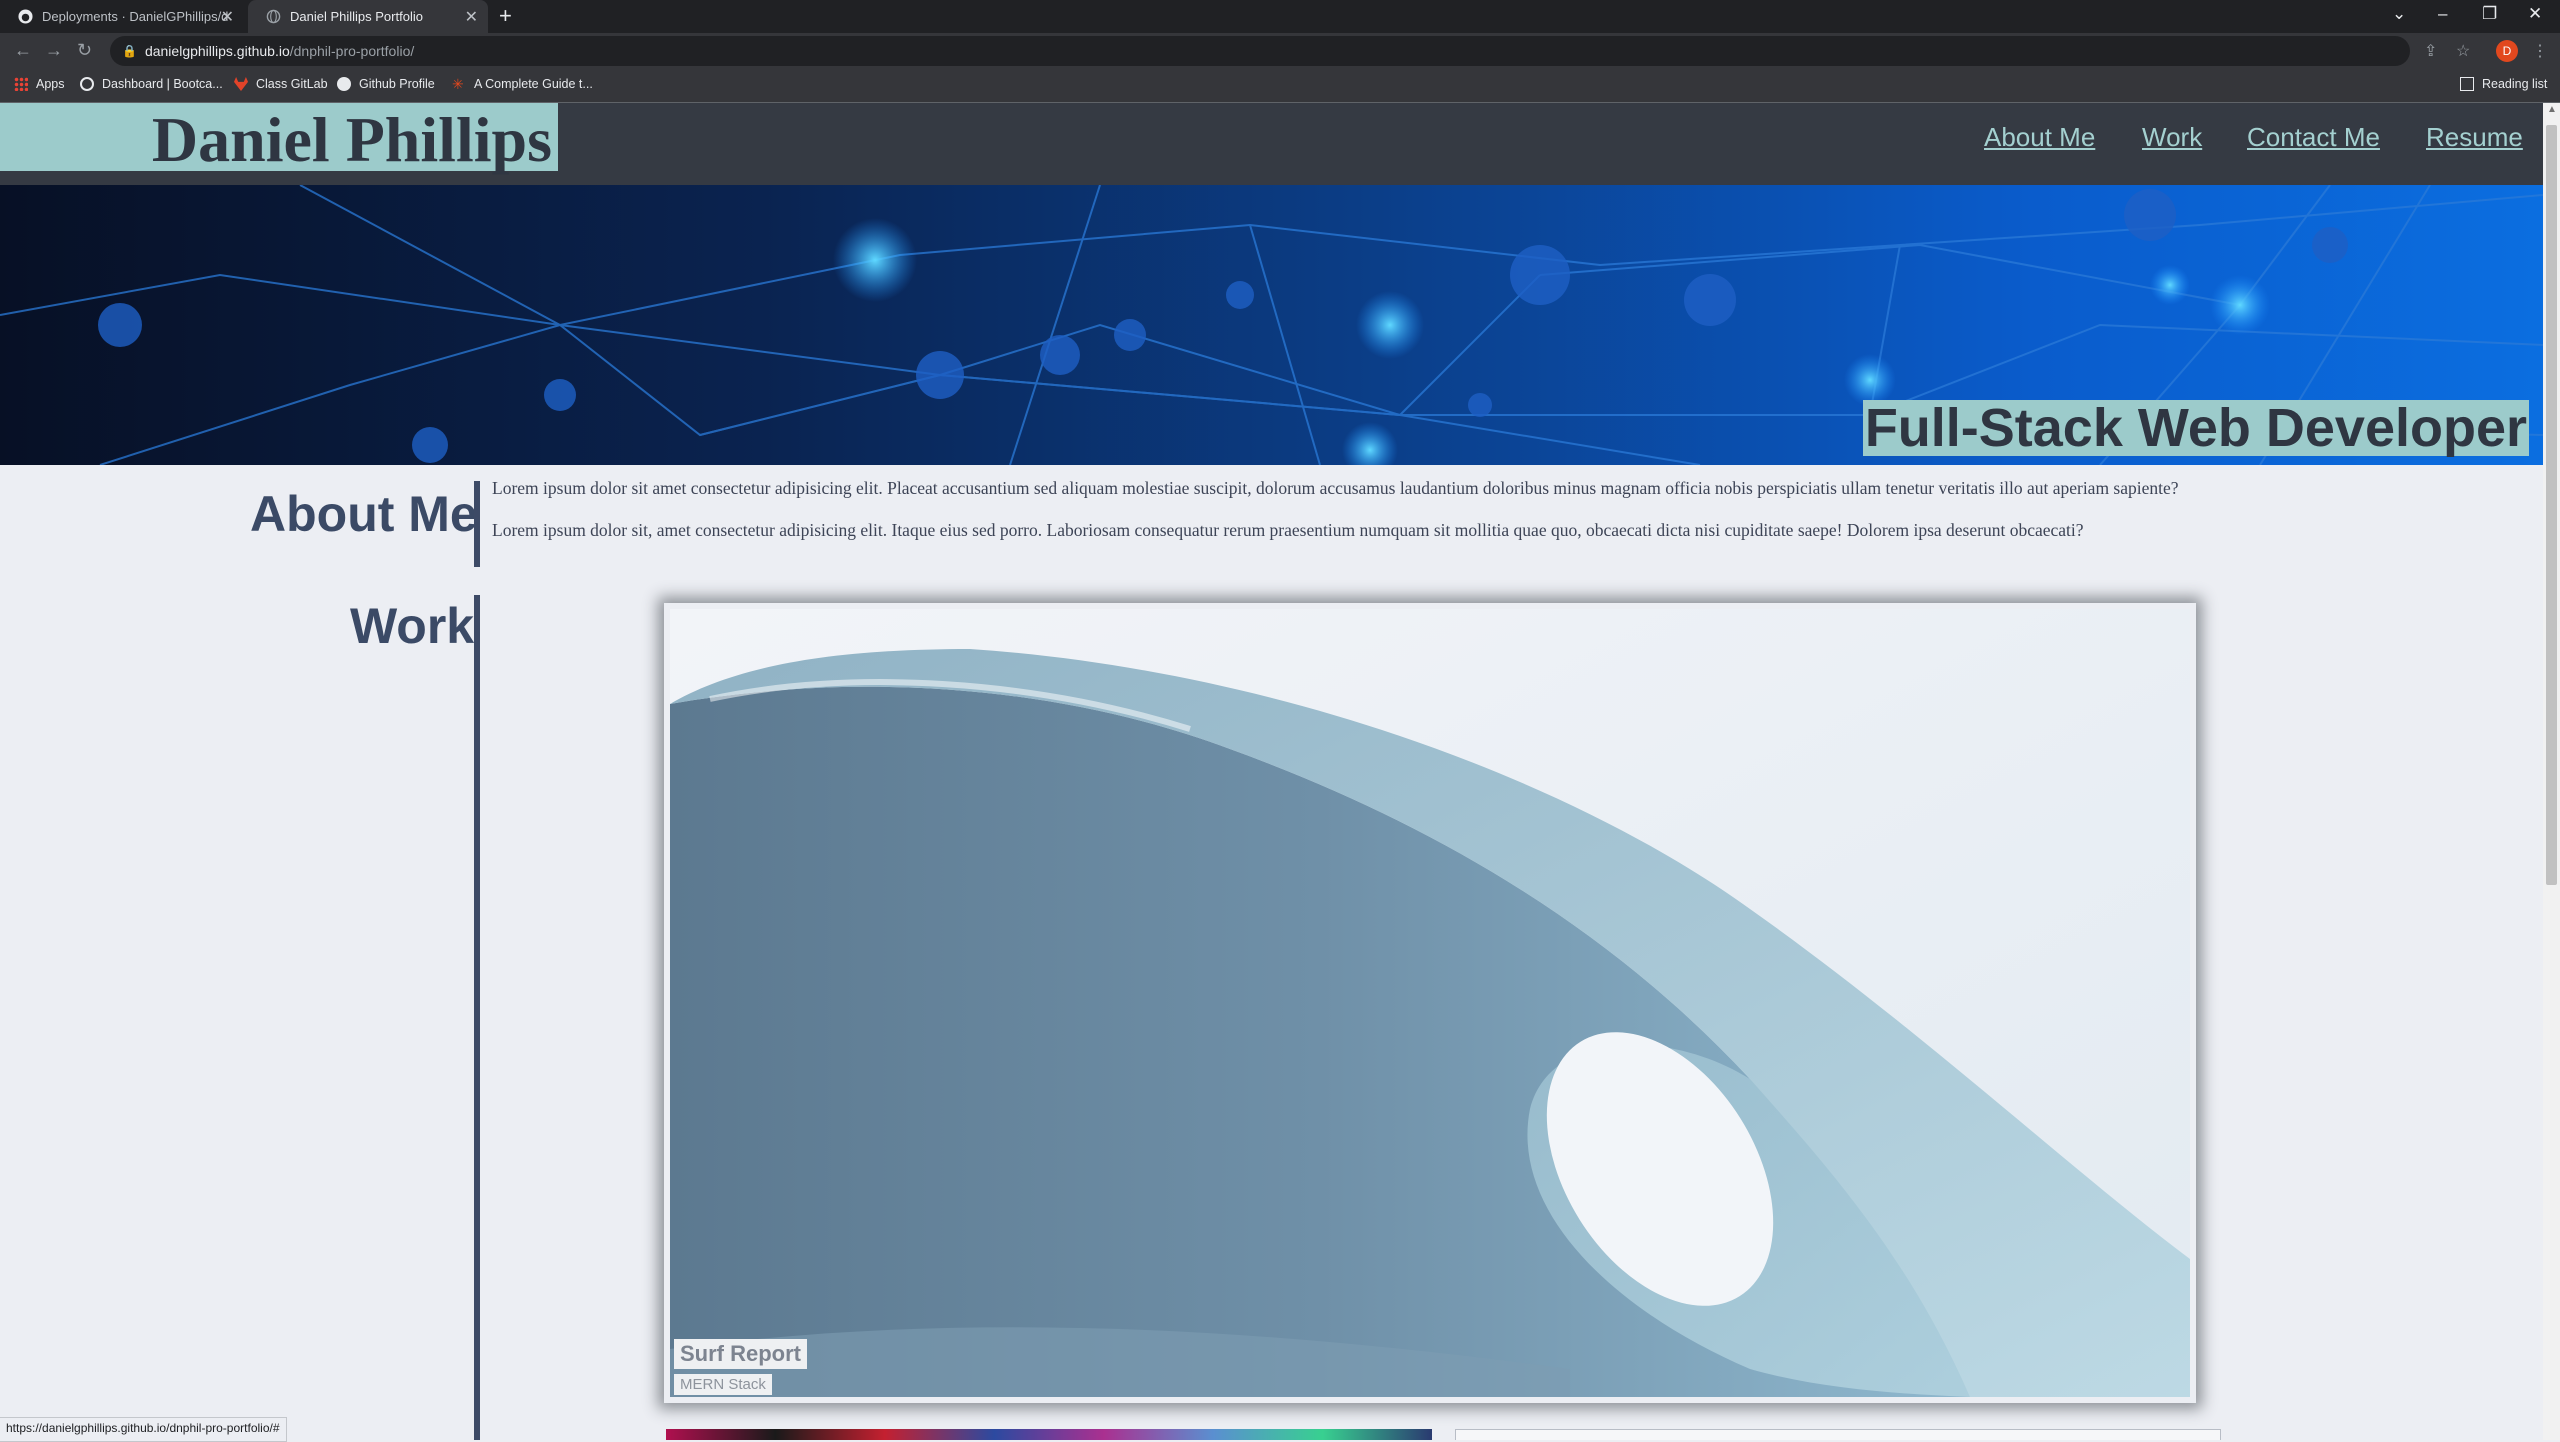  What do you see at coordinates (241, 84) in the screenshot?
I see `gitlab-icon` at bounding box center [241, 84].